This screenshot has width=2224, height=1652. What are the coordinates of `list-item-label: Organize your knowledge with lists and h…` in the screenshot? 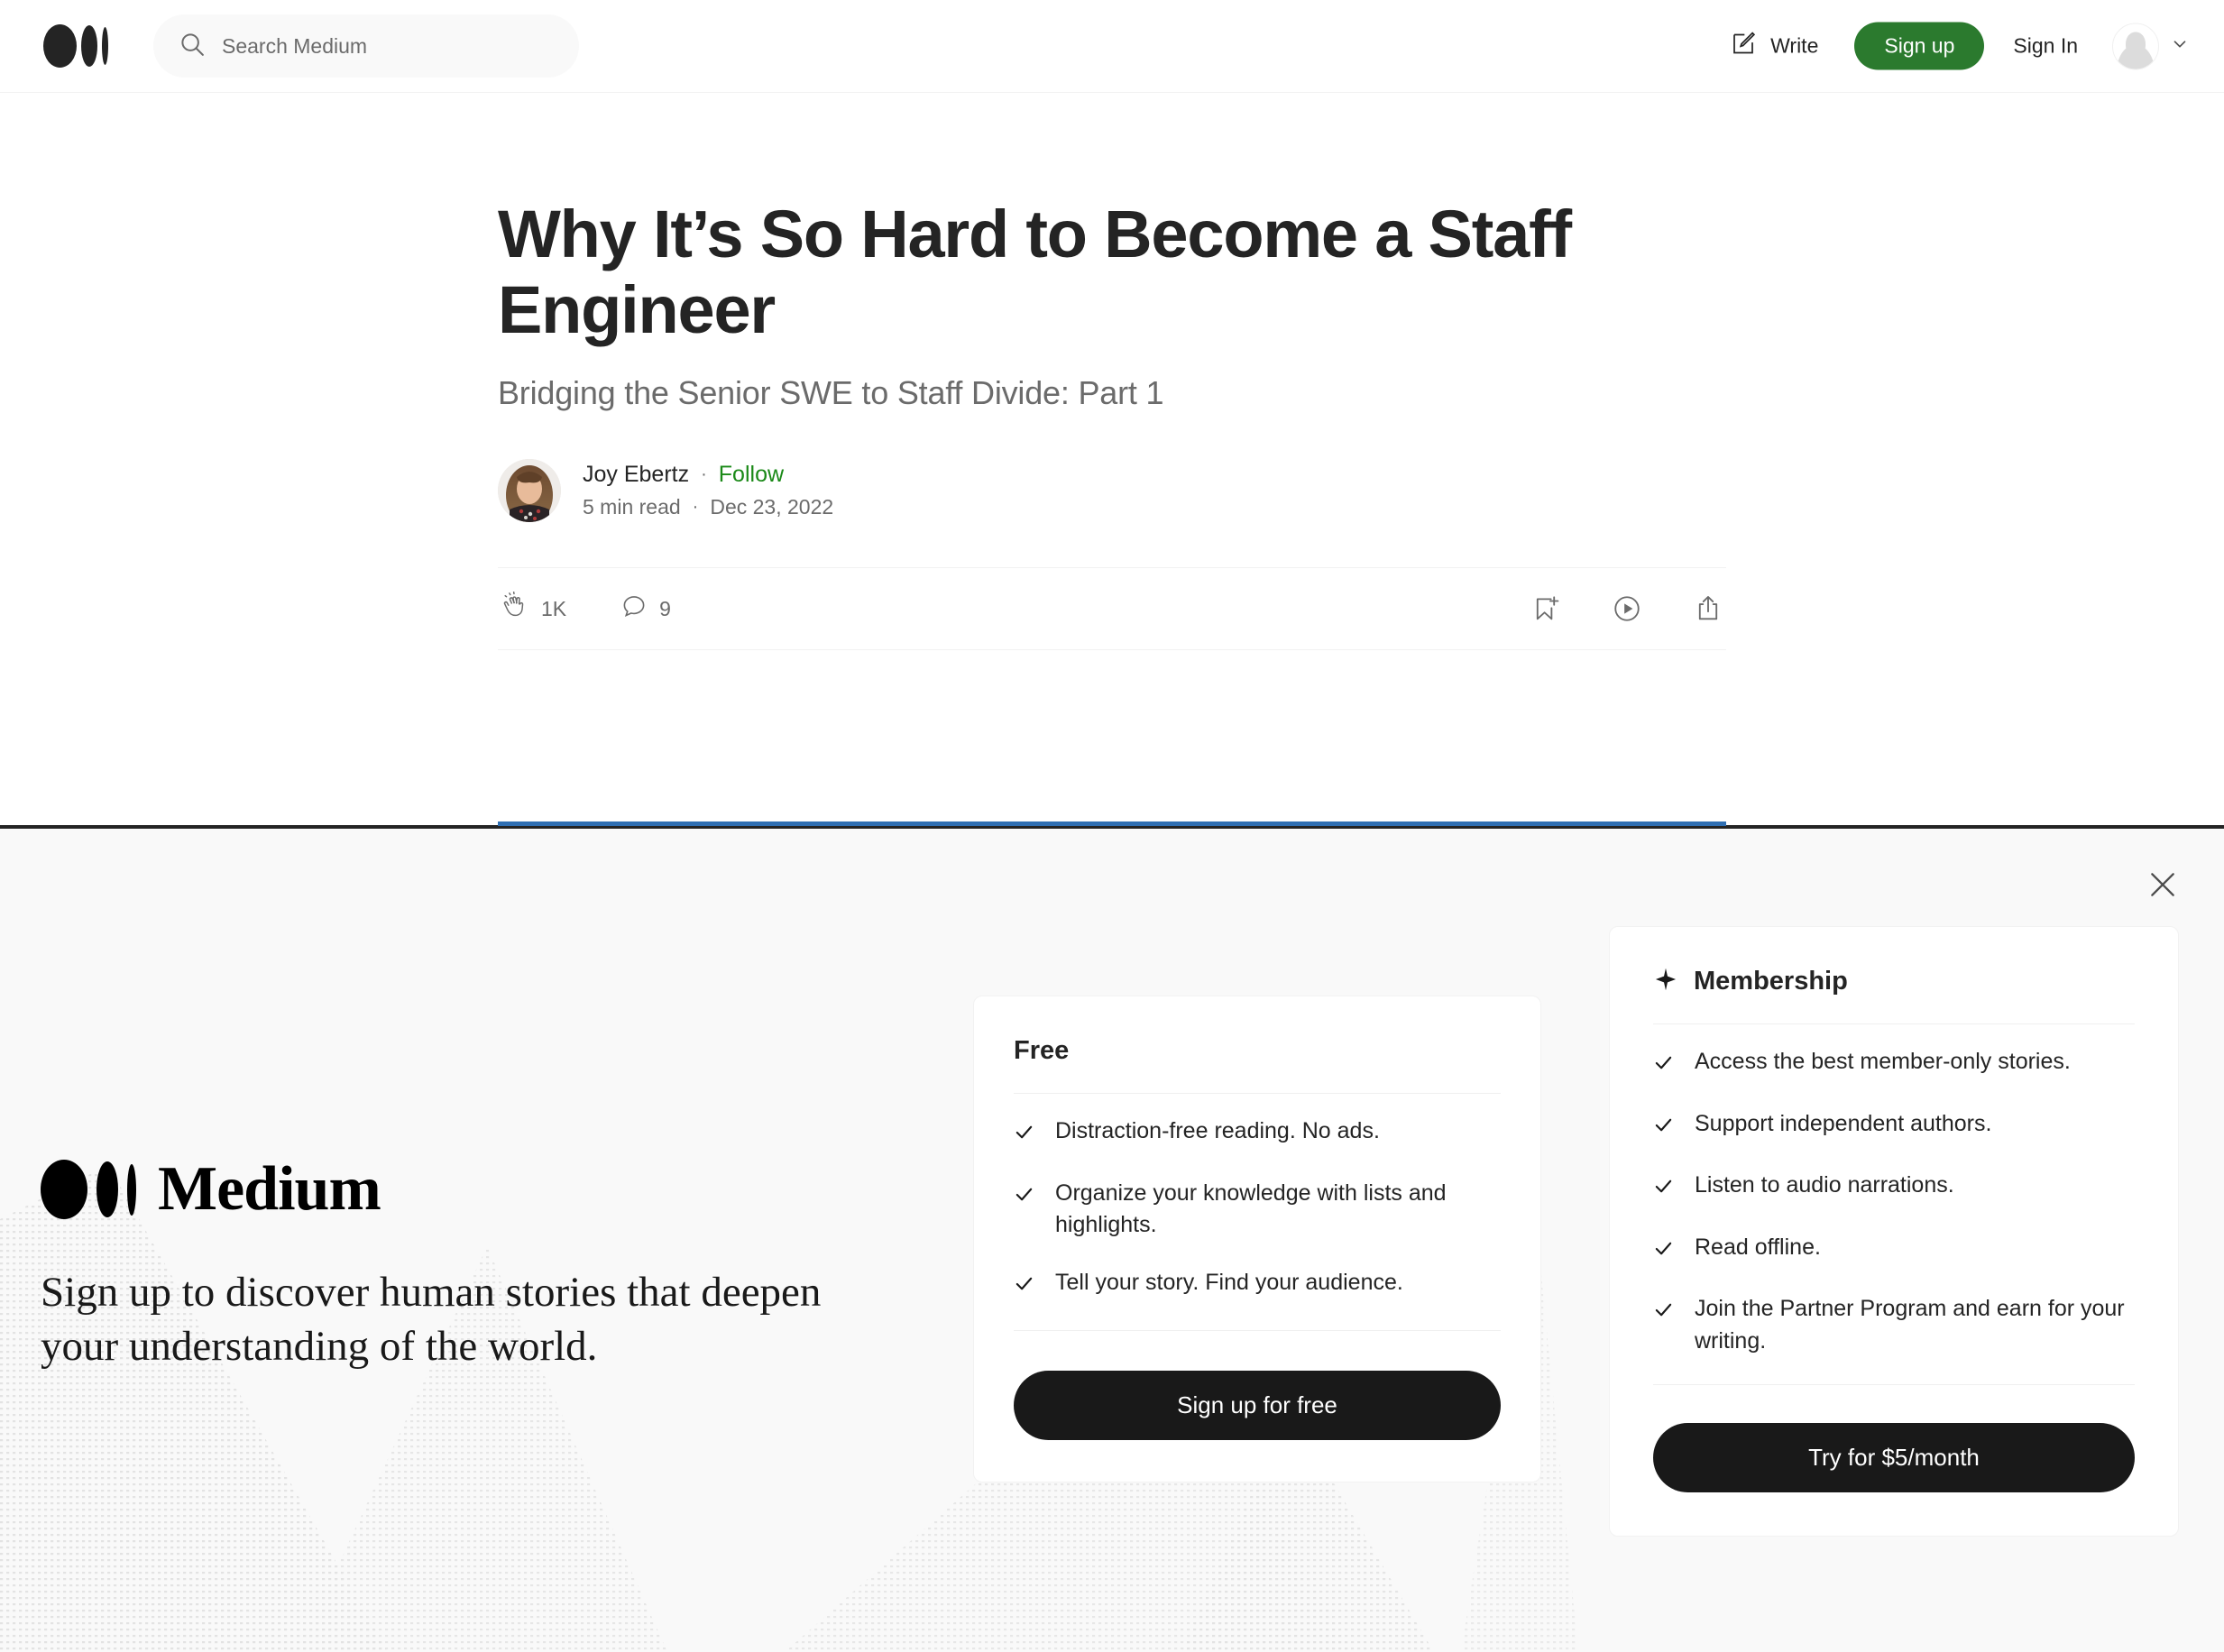 It's located at (1251, 1209).